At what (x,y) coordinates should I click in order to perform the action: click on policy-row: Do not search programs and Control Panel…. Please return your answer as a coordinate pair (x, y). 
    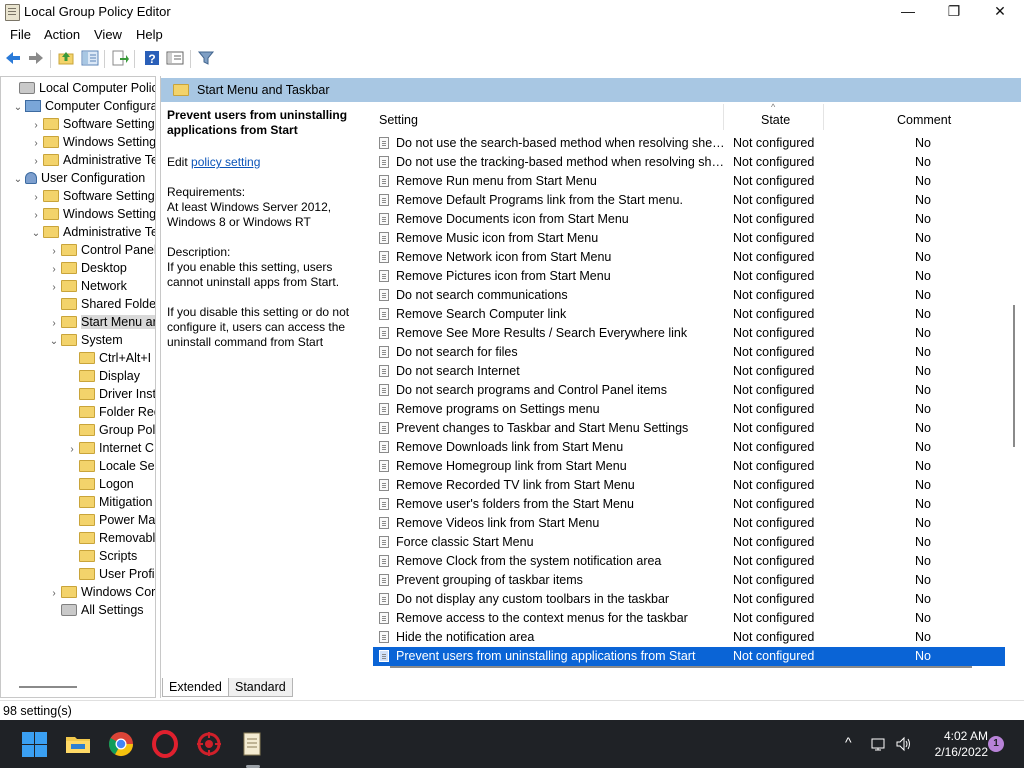
    Looking at the image, I should click on (689, 390).